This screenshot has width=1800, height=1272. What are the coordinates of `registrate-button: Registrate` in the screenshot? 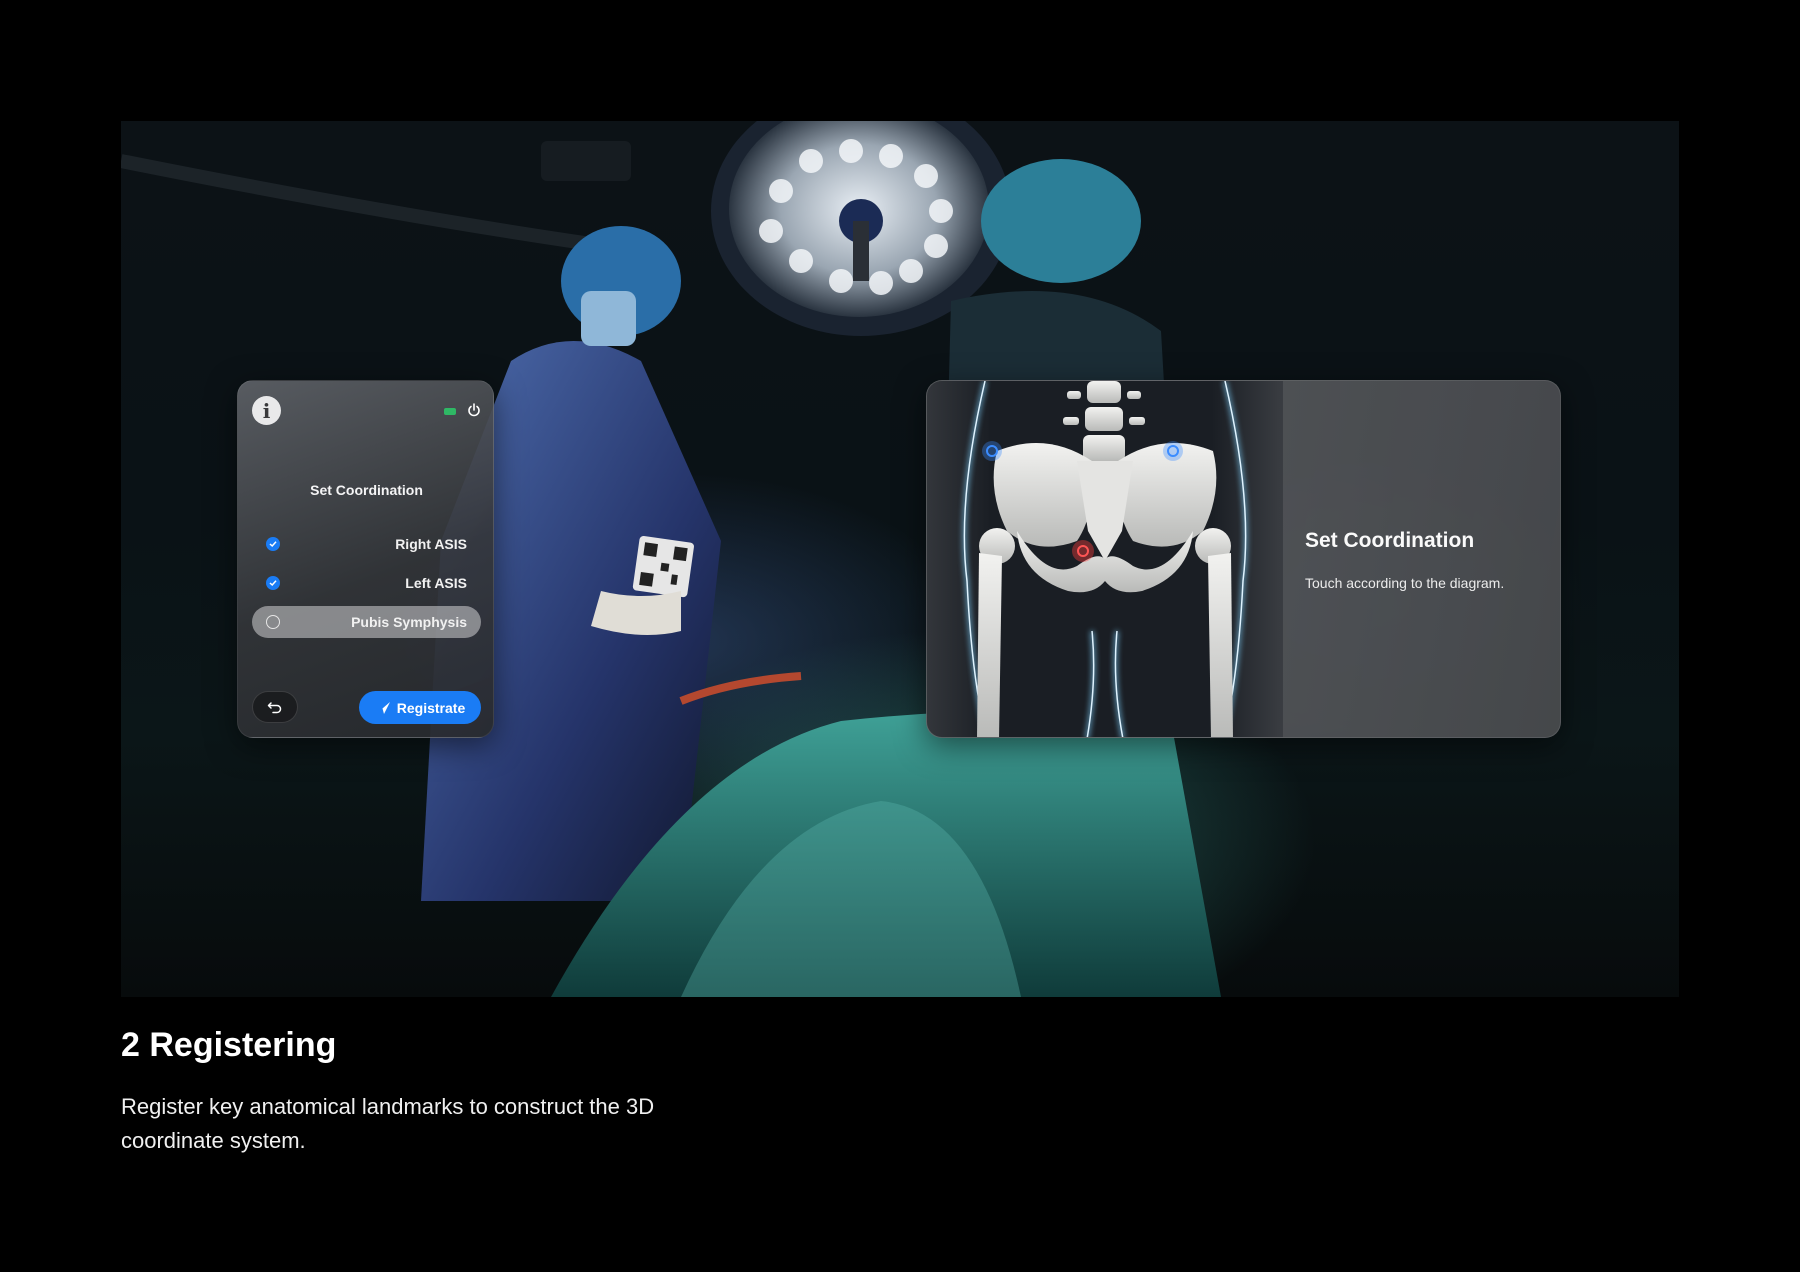 It's located at (420, 707).